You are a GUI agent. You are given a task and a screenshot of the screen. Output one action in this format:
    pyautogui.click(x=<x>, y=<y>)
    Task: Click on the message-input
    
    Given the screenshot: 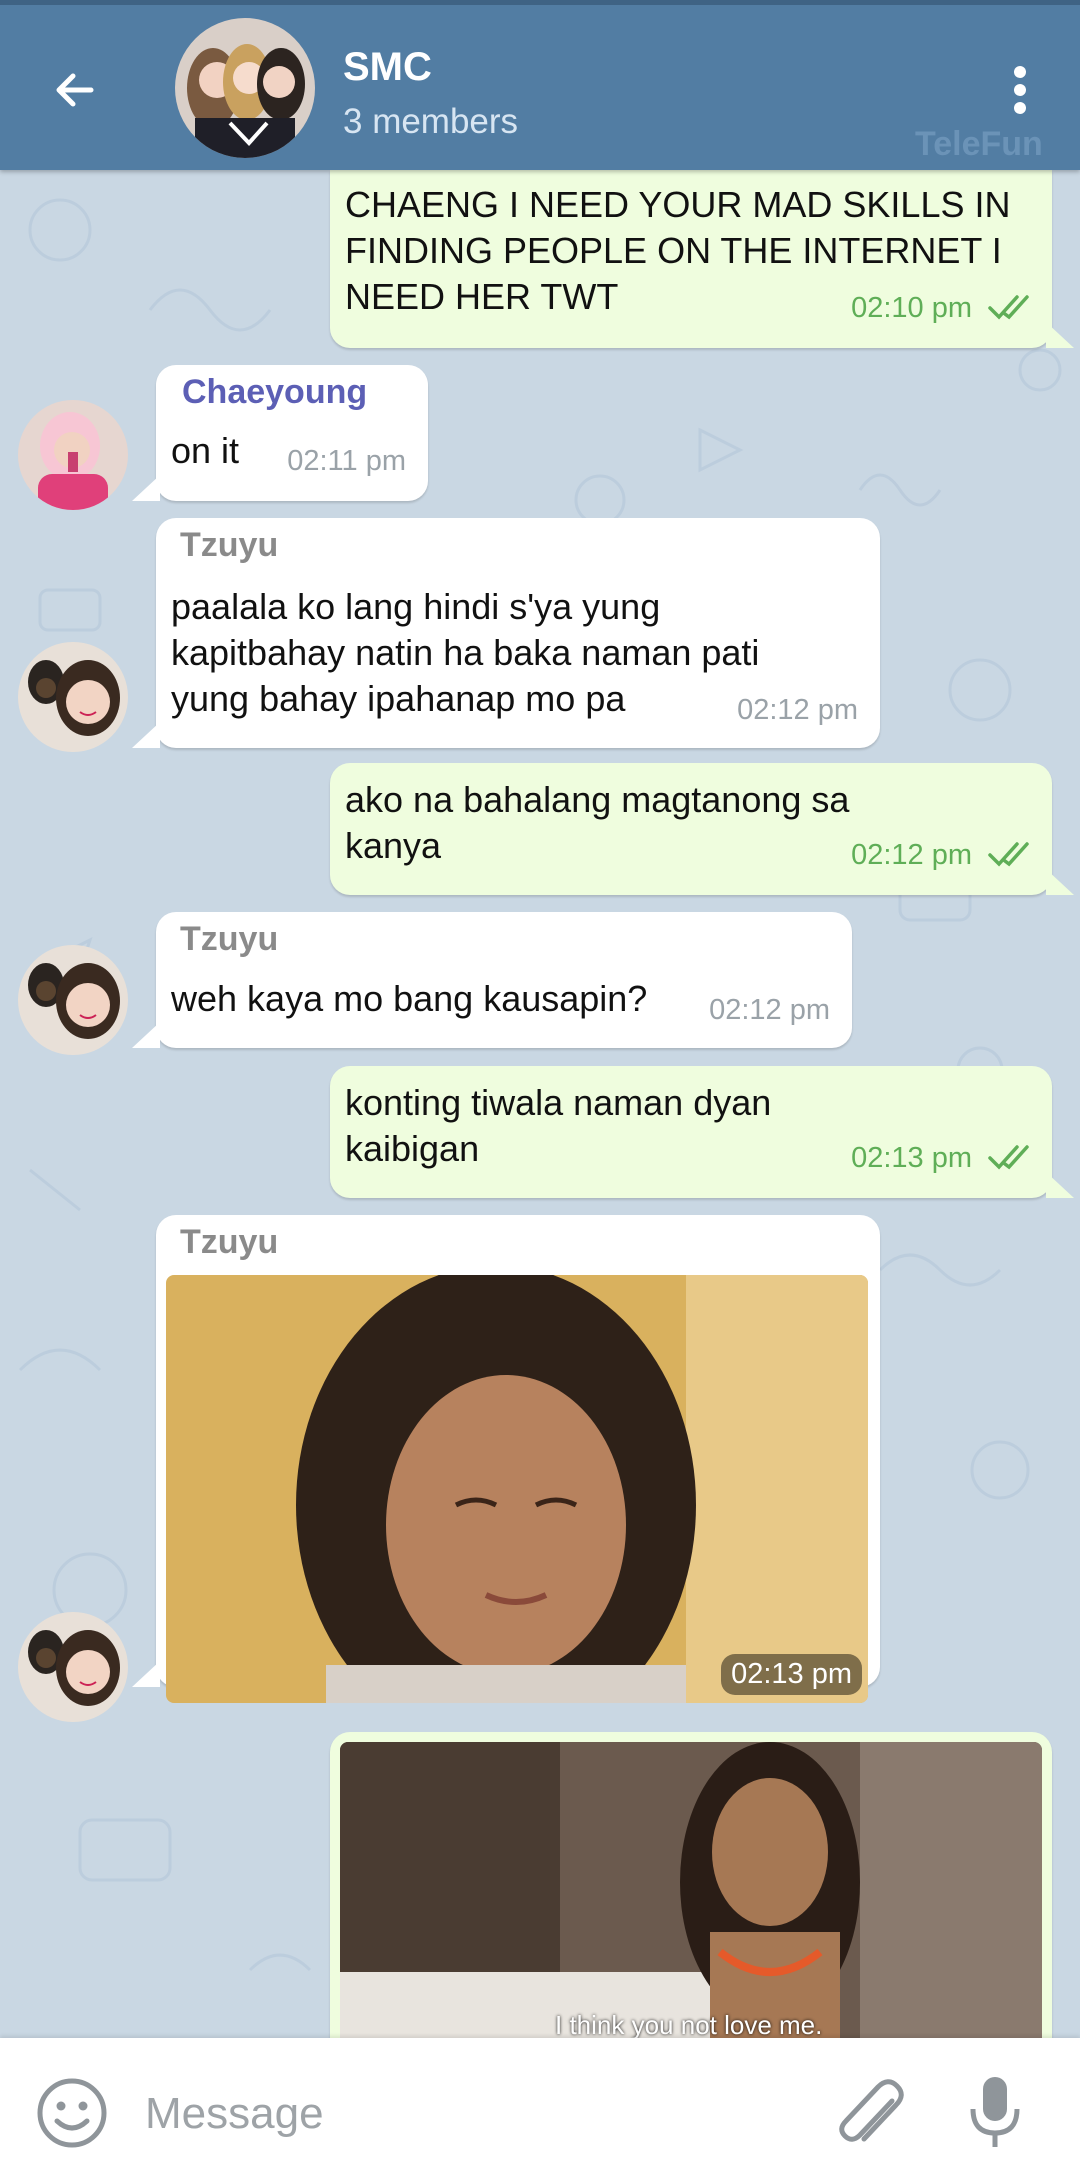 What is the action you would take?
    pyautogui.click(x=470, y=2114)
    